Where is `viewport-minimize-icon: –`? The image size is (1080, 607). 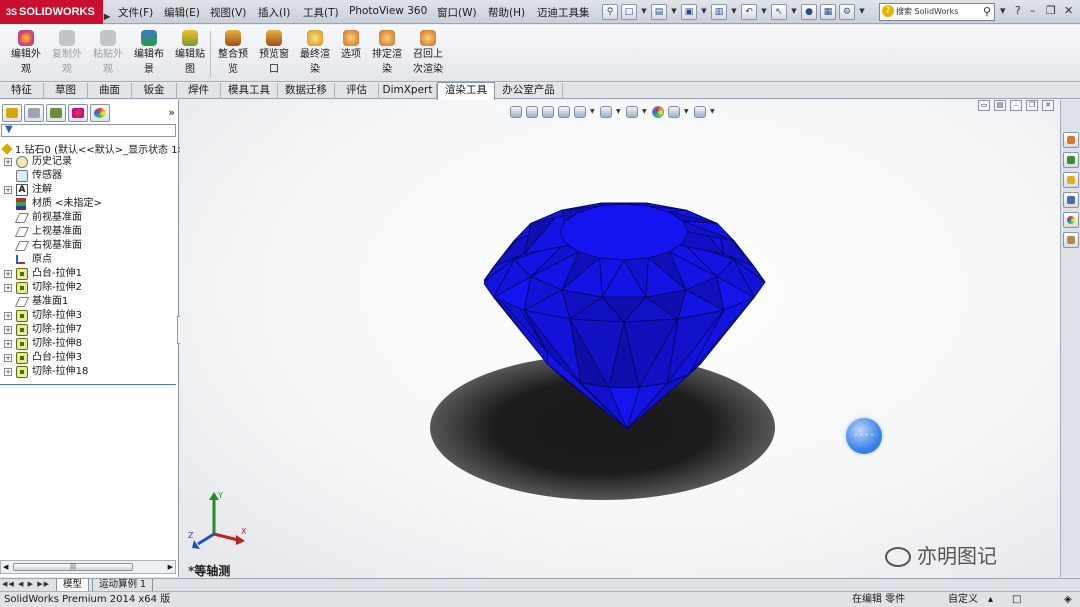 viewport-minimize-icon: – is located at coordinates (1016, 105).